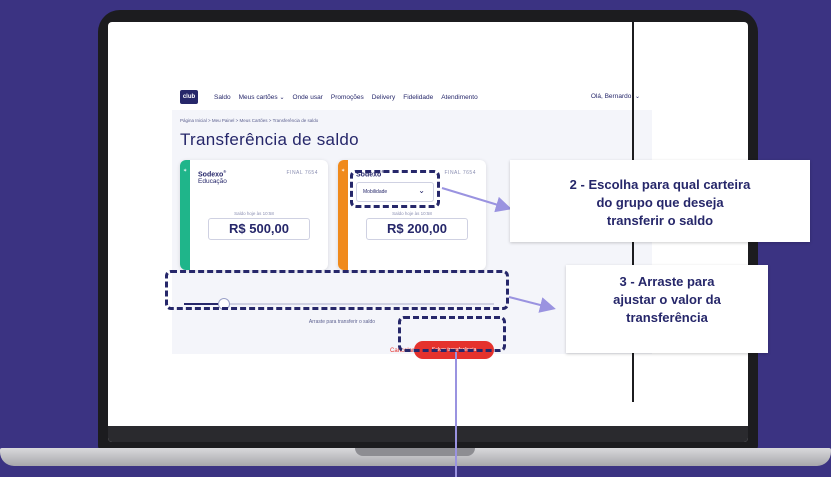 The image size is (831, 477). Describe the element at coordinates (395, 189) in the screenshot. I see `highlight-wallet-select` at that location.